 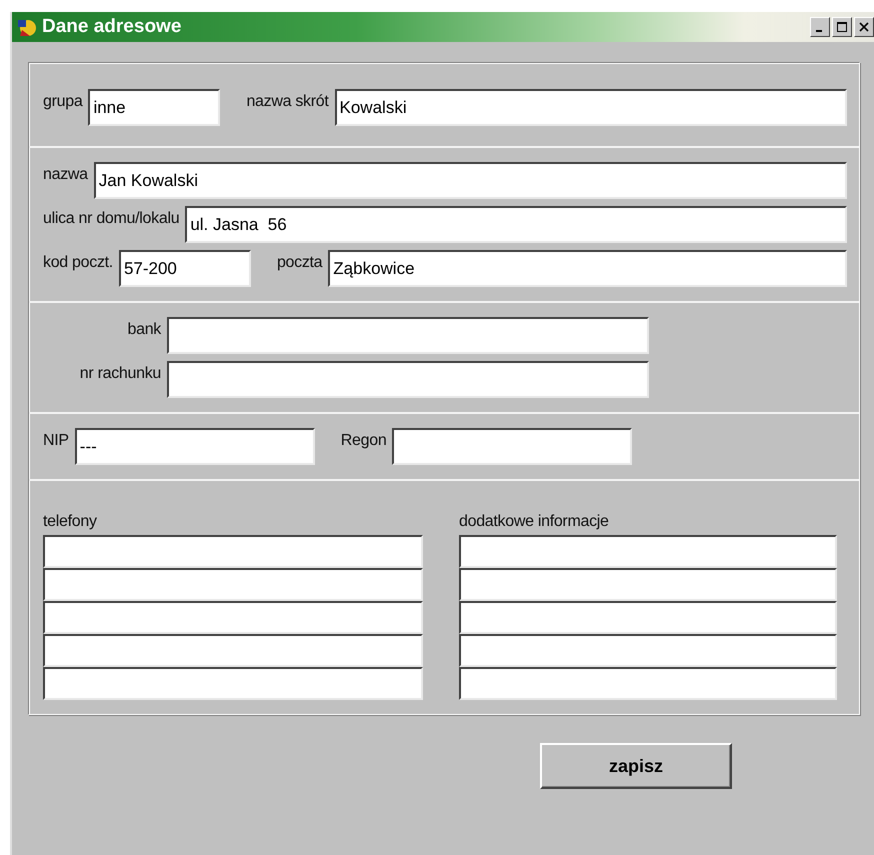 I want to click on close-button, so click(x=864, y=27).